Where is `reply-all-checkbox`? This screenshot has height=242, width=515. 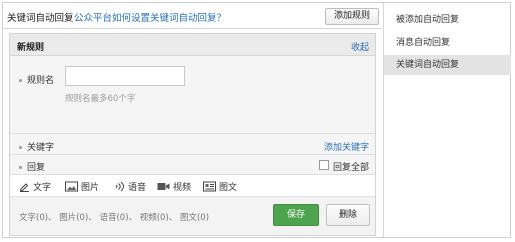
reply-all-checkbox is located at coordinates (324, 165).